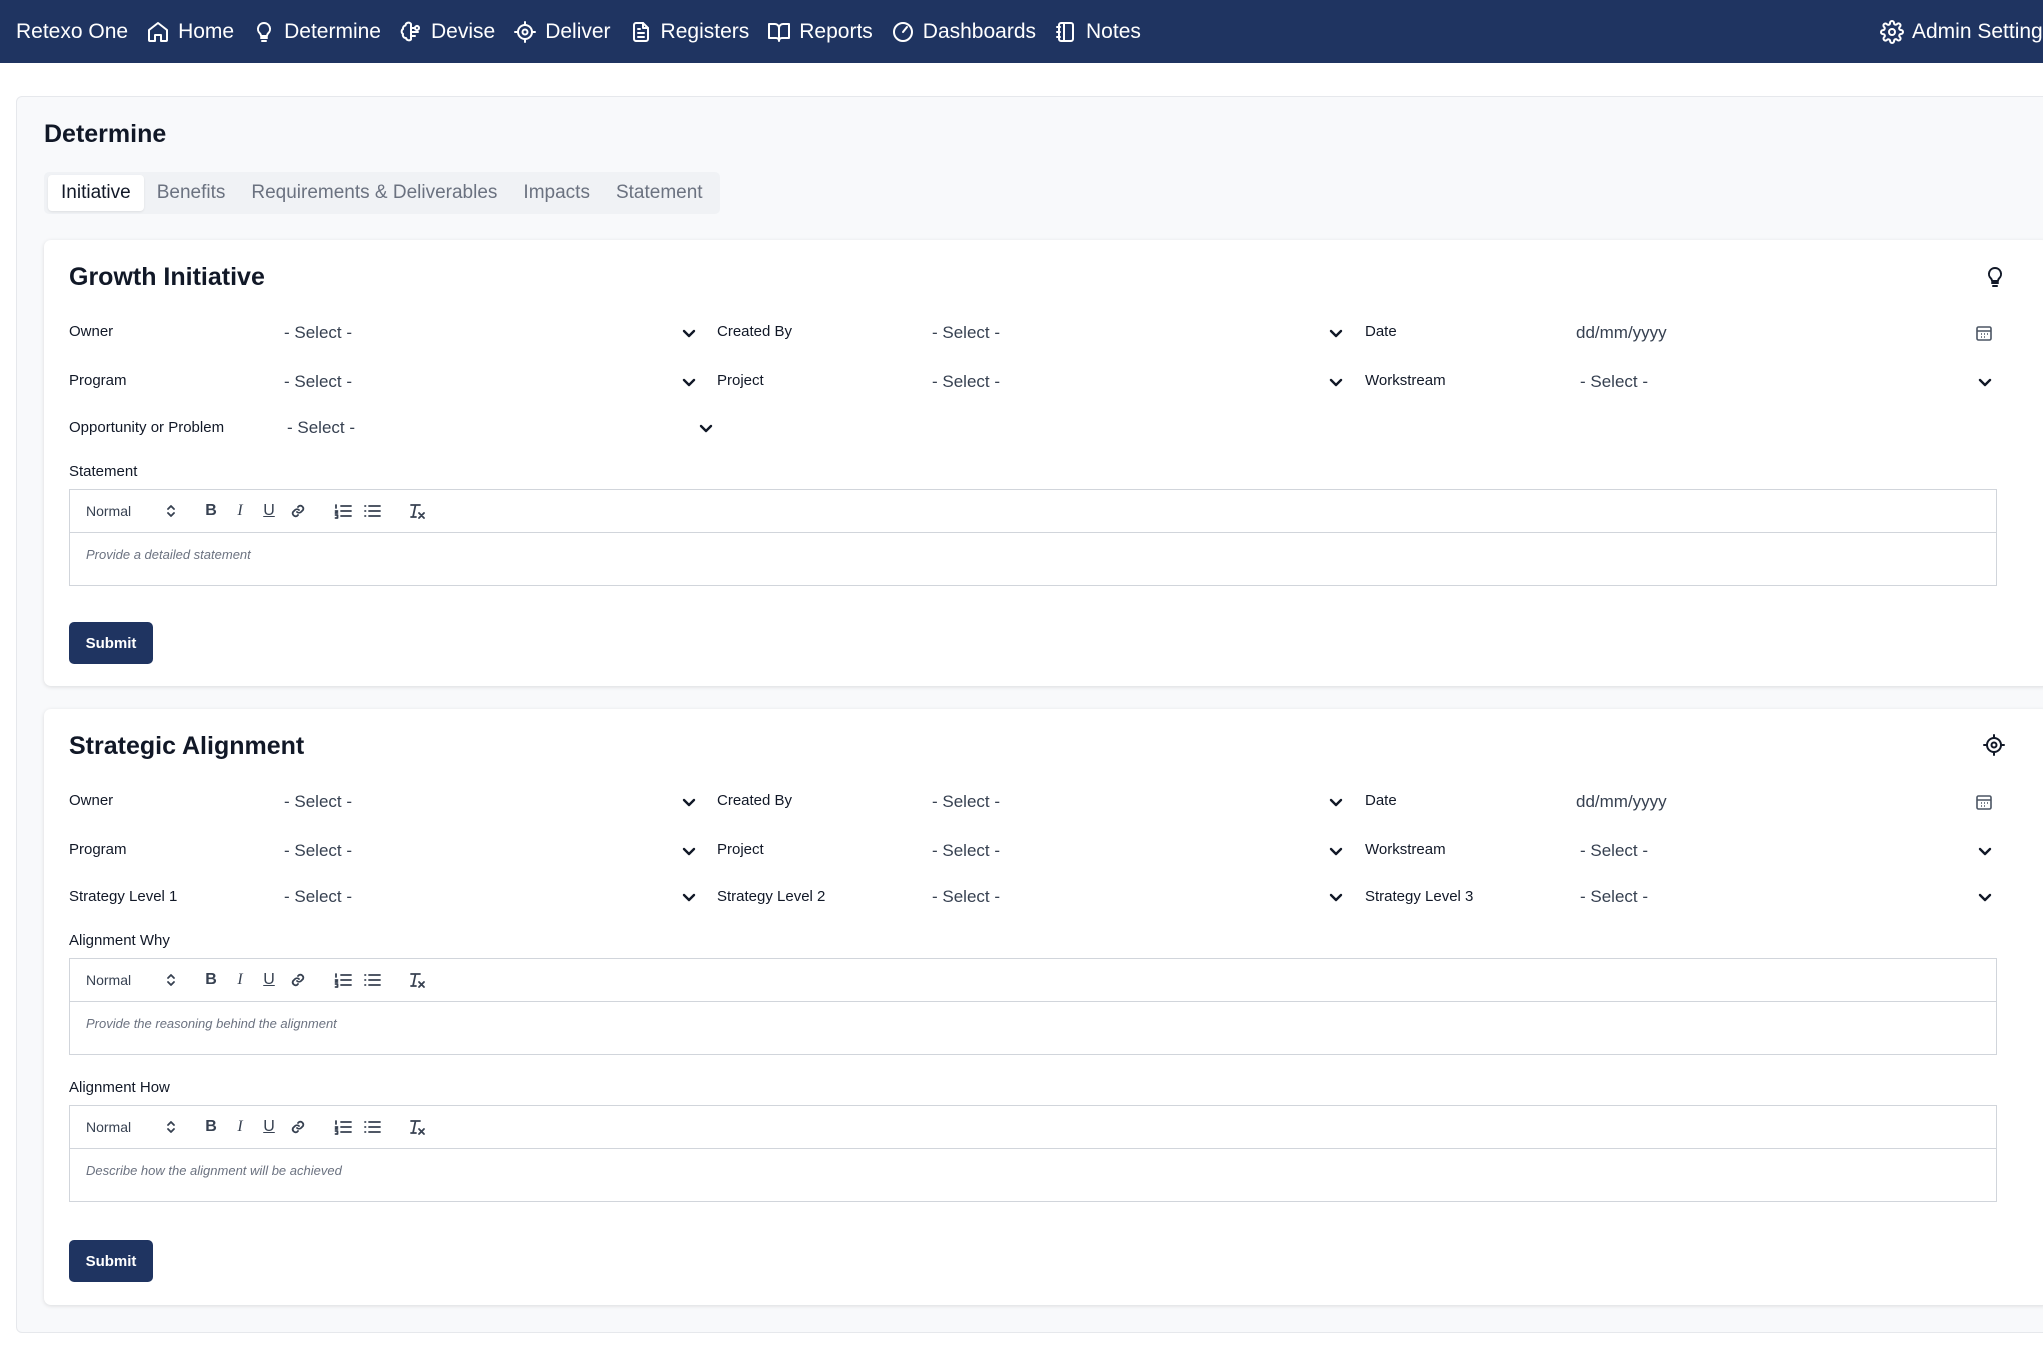  I want to click on book-open-icon, so click(779, 32).